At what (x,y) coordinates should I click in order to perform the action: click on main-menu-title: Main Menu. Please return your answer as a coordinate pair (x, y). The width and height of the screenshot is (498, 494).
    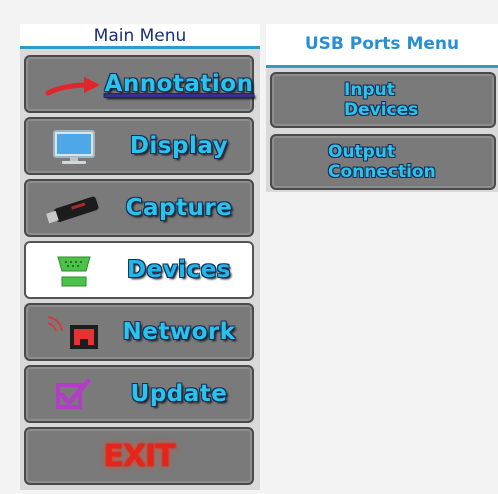
    Looking at the image, I should click on (140, 36).